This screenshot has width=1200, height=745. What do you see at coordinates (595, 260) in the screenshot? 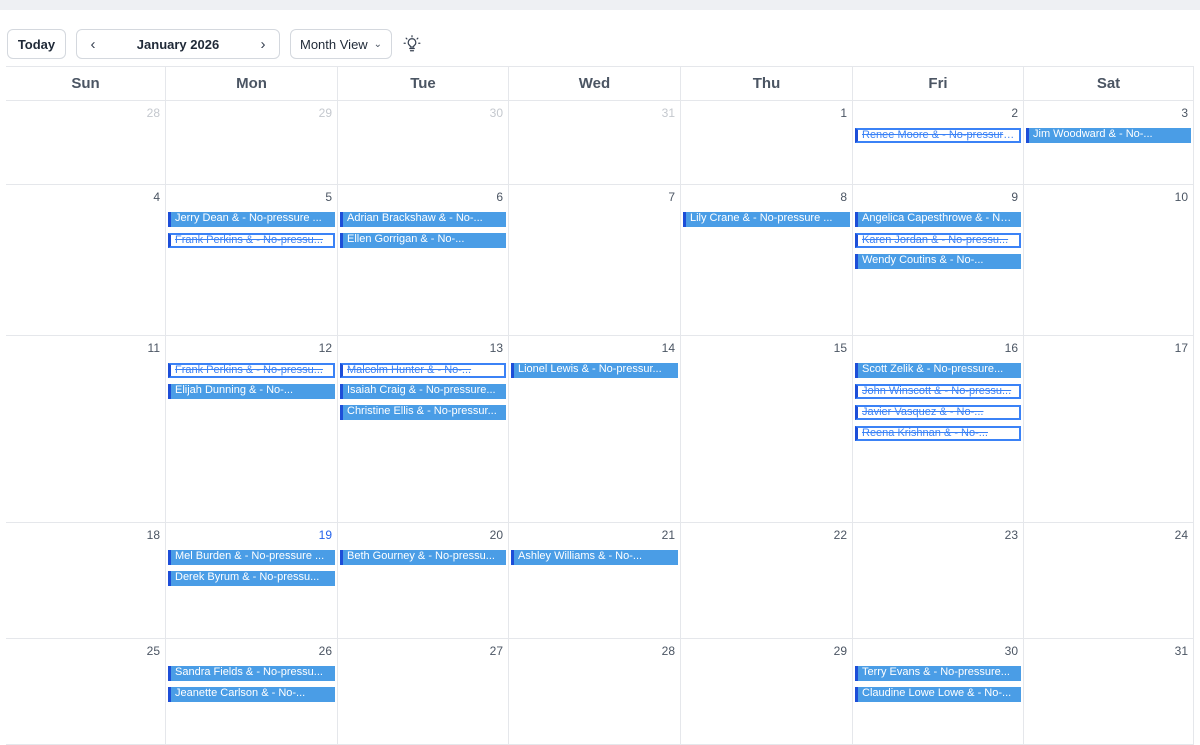
I see `day-cell: 7` at bounding box center [595, 260].